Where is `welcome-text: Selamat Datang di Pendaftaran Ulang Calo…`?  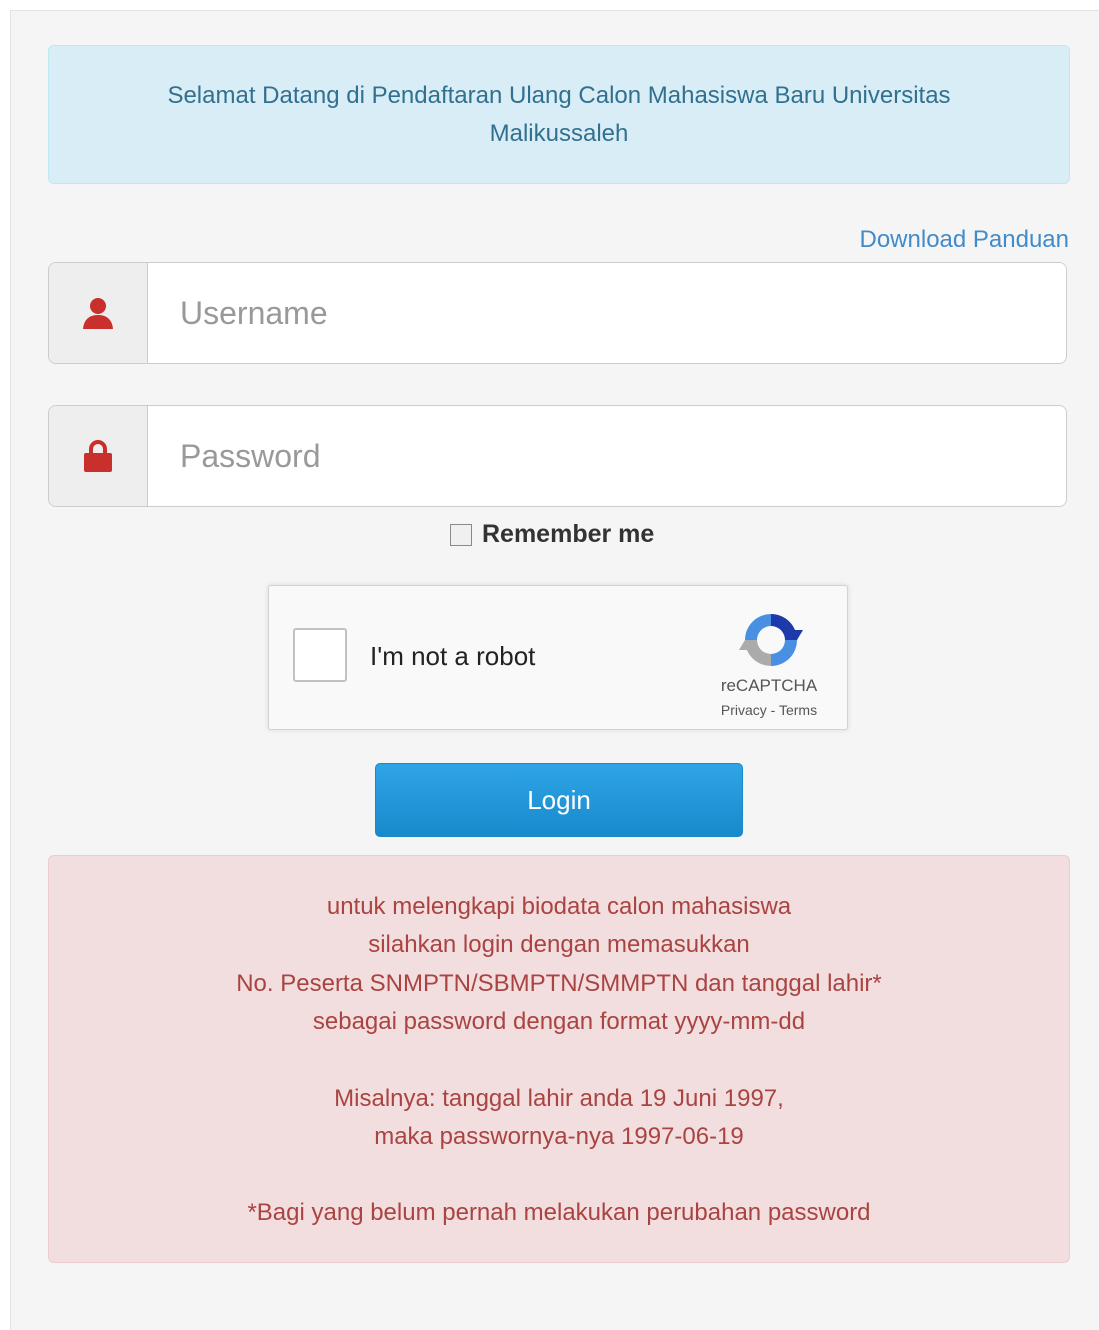 welcome-text: Selamat Datang di Pendaftaran Ulang Calo… is located at coordinates (559, 114).